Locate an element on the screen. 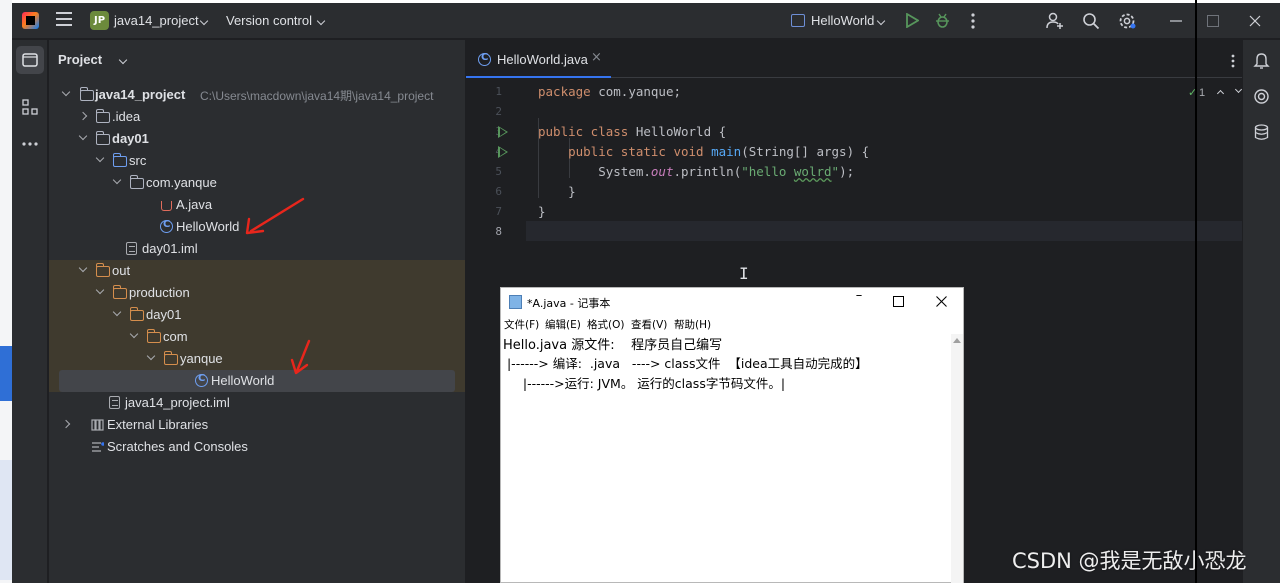 The image size is (1280, 583). project-panel-title: Project is located at coordinates (80, 59).